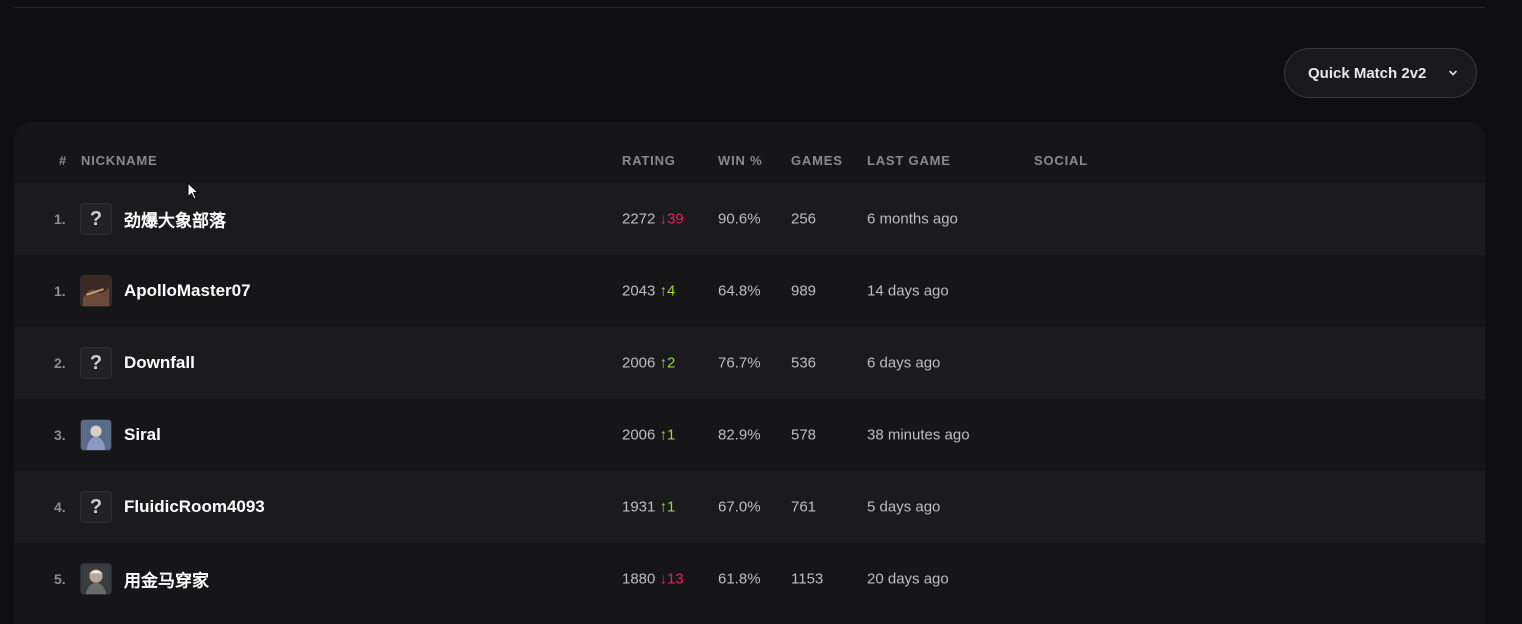 The width and height of the screenshot is (1522, 624). Describe the element at coordinates (1453, 73) in the screenshot. I see `chevron-down-icon` at that location.